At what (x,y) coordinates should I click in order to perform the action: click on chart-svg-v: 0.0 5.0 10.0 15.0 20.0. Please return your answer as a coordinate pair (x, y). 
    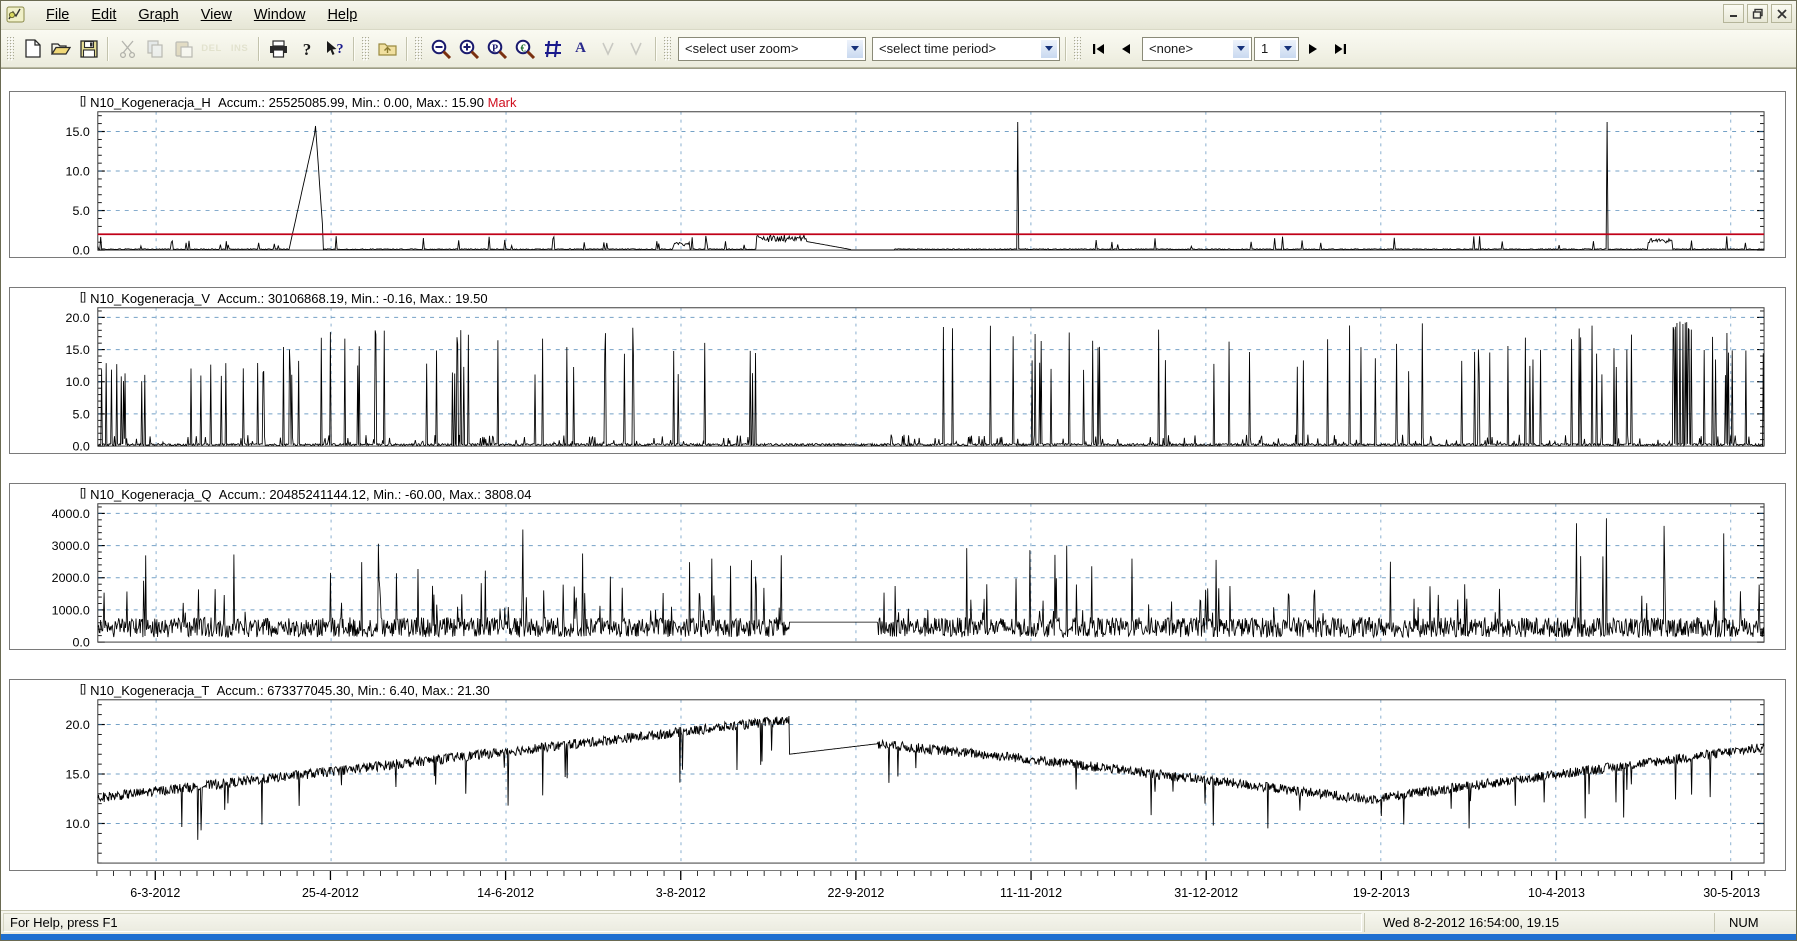
    Looking at the image, I should click on (915, 380).